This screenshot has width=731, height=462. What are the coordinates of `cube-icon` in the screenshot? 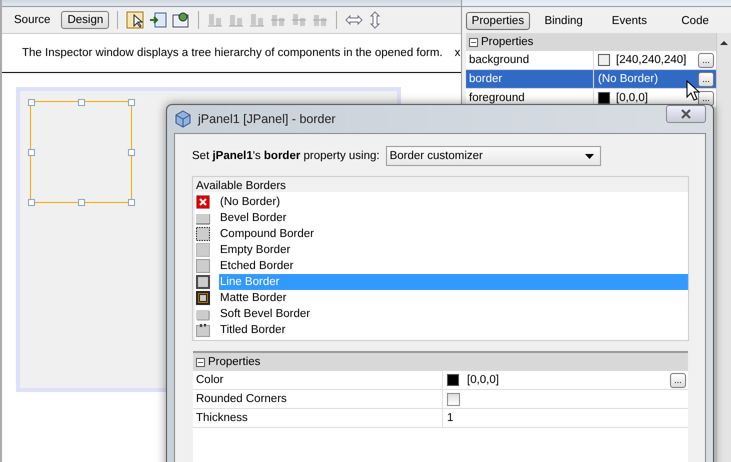 It's located at (183, 119).